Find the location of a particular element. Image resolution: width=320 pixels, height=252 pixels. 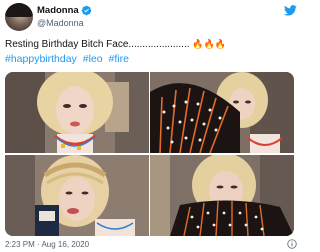

author-handle: @Madonna is located at coordinates (60, 23).